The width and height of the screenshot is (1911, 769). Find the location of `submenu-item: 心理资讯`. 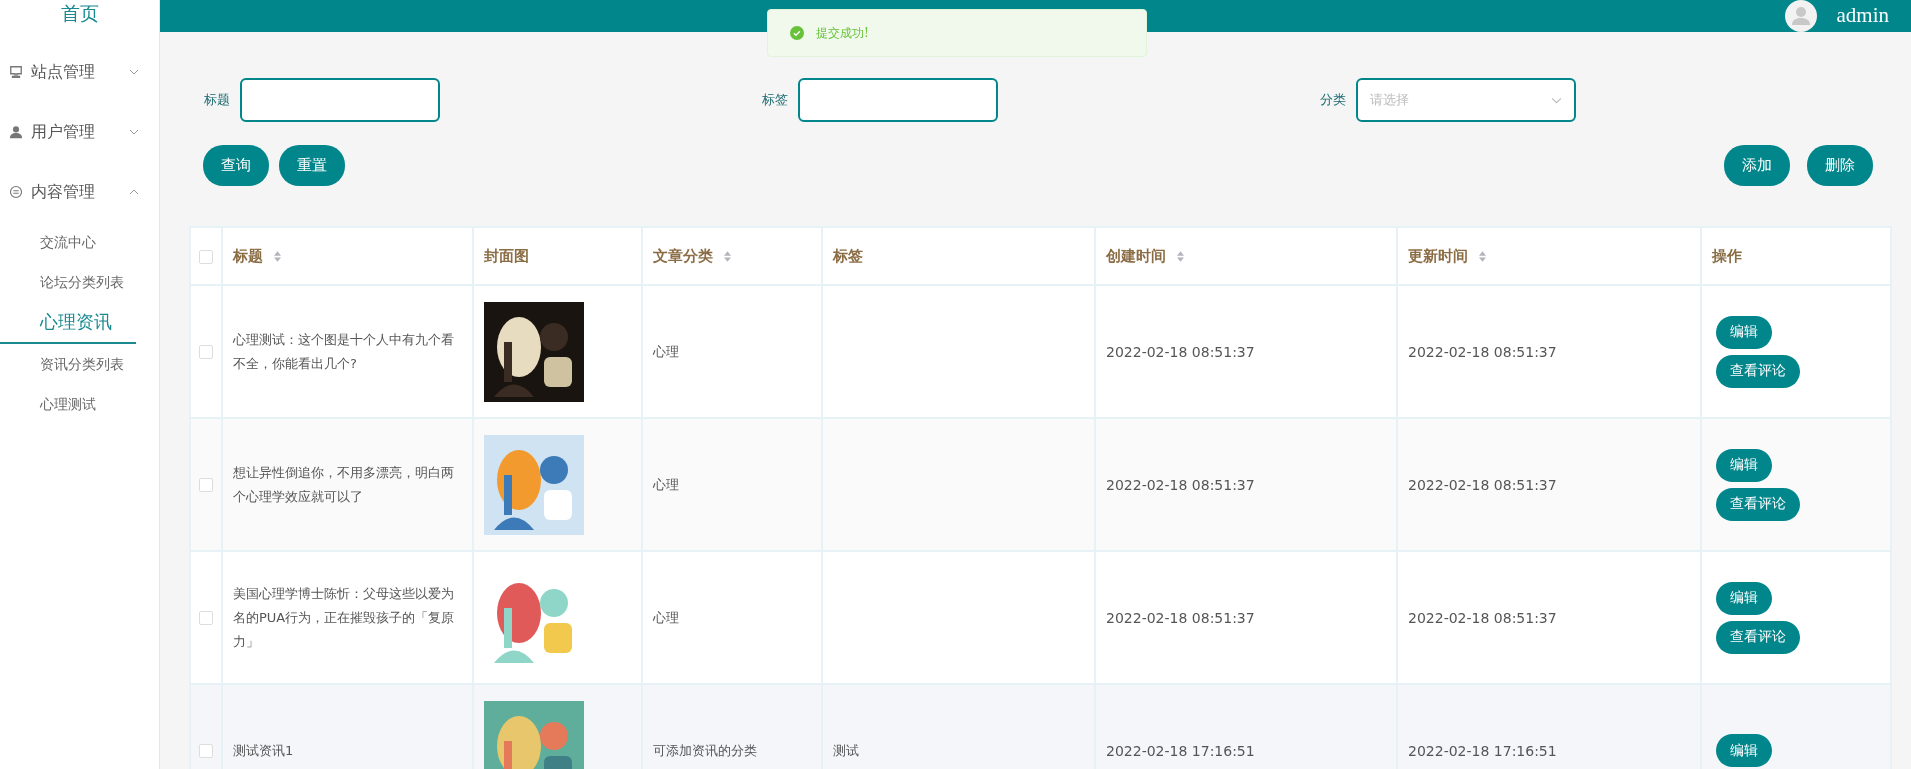

submenu-item: 心理资讯 is located at coordinates (68, 323).